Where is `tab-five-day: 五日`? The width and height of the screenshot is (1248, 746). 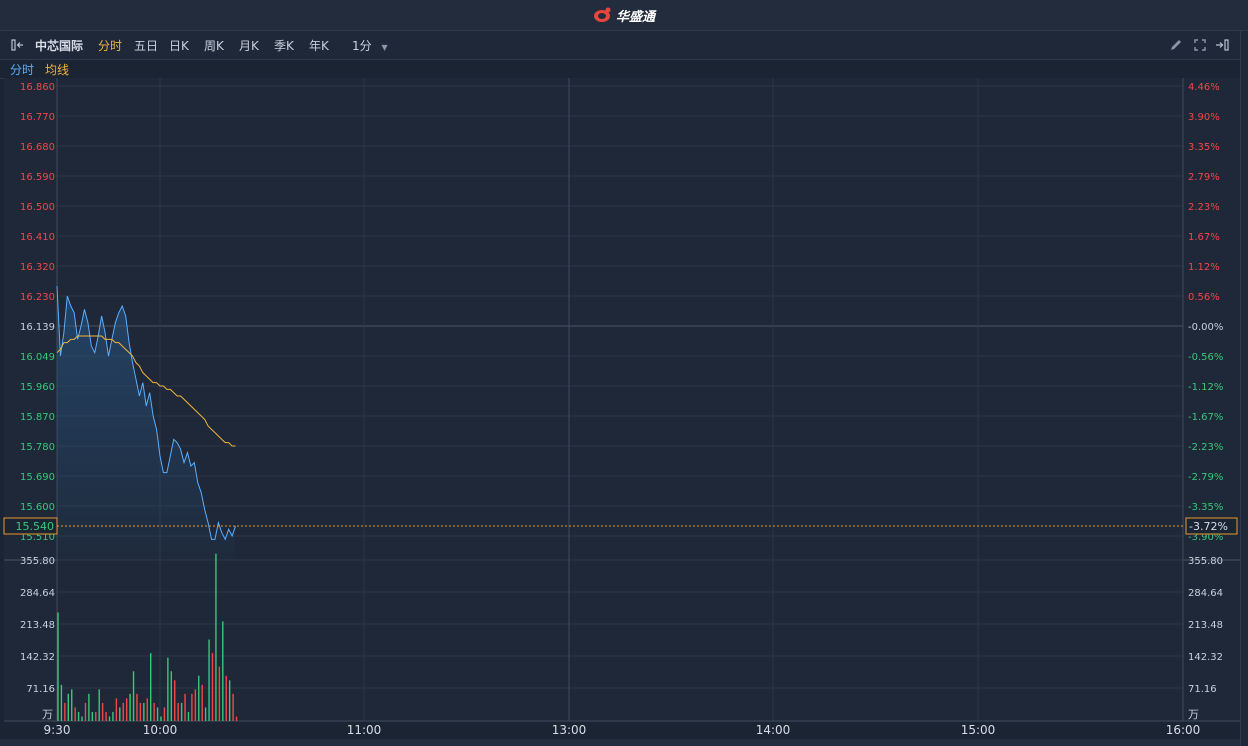 tab-five-day: 五日 is located at coordinates (146, 45).